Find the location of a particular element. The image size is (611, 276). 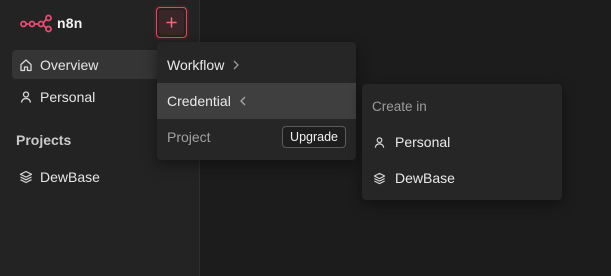

add-button-inner is located at coordinates (171, 22).